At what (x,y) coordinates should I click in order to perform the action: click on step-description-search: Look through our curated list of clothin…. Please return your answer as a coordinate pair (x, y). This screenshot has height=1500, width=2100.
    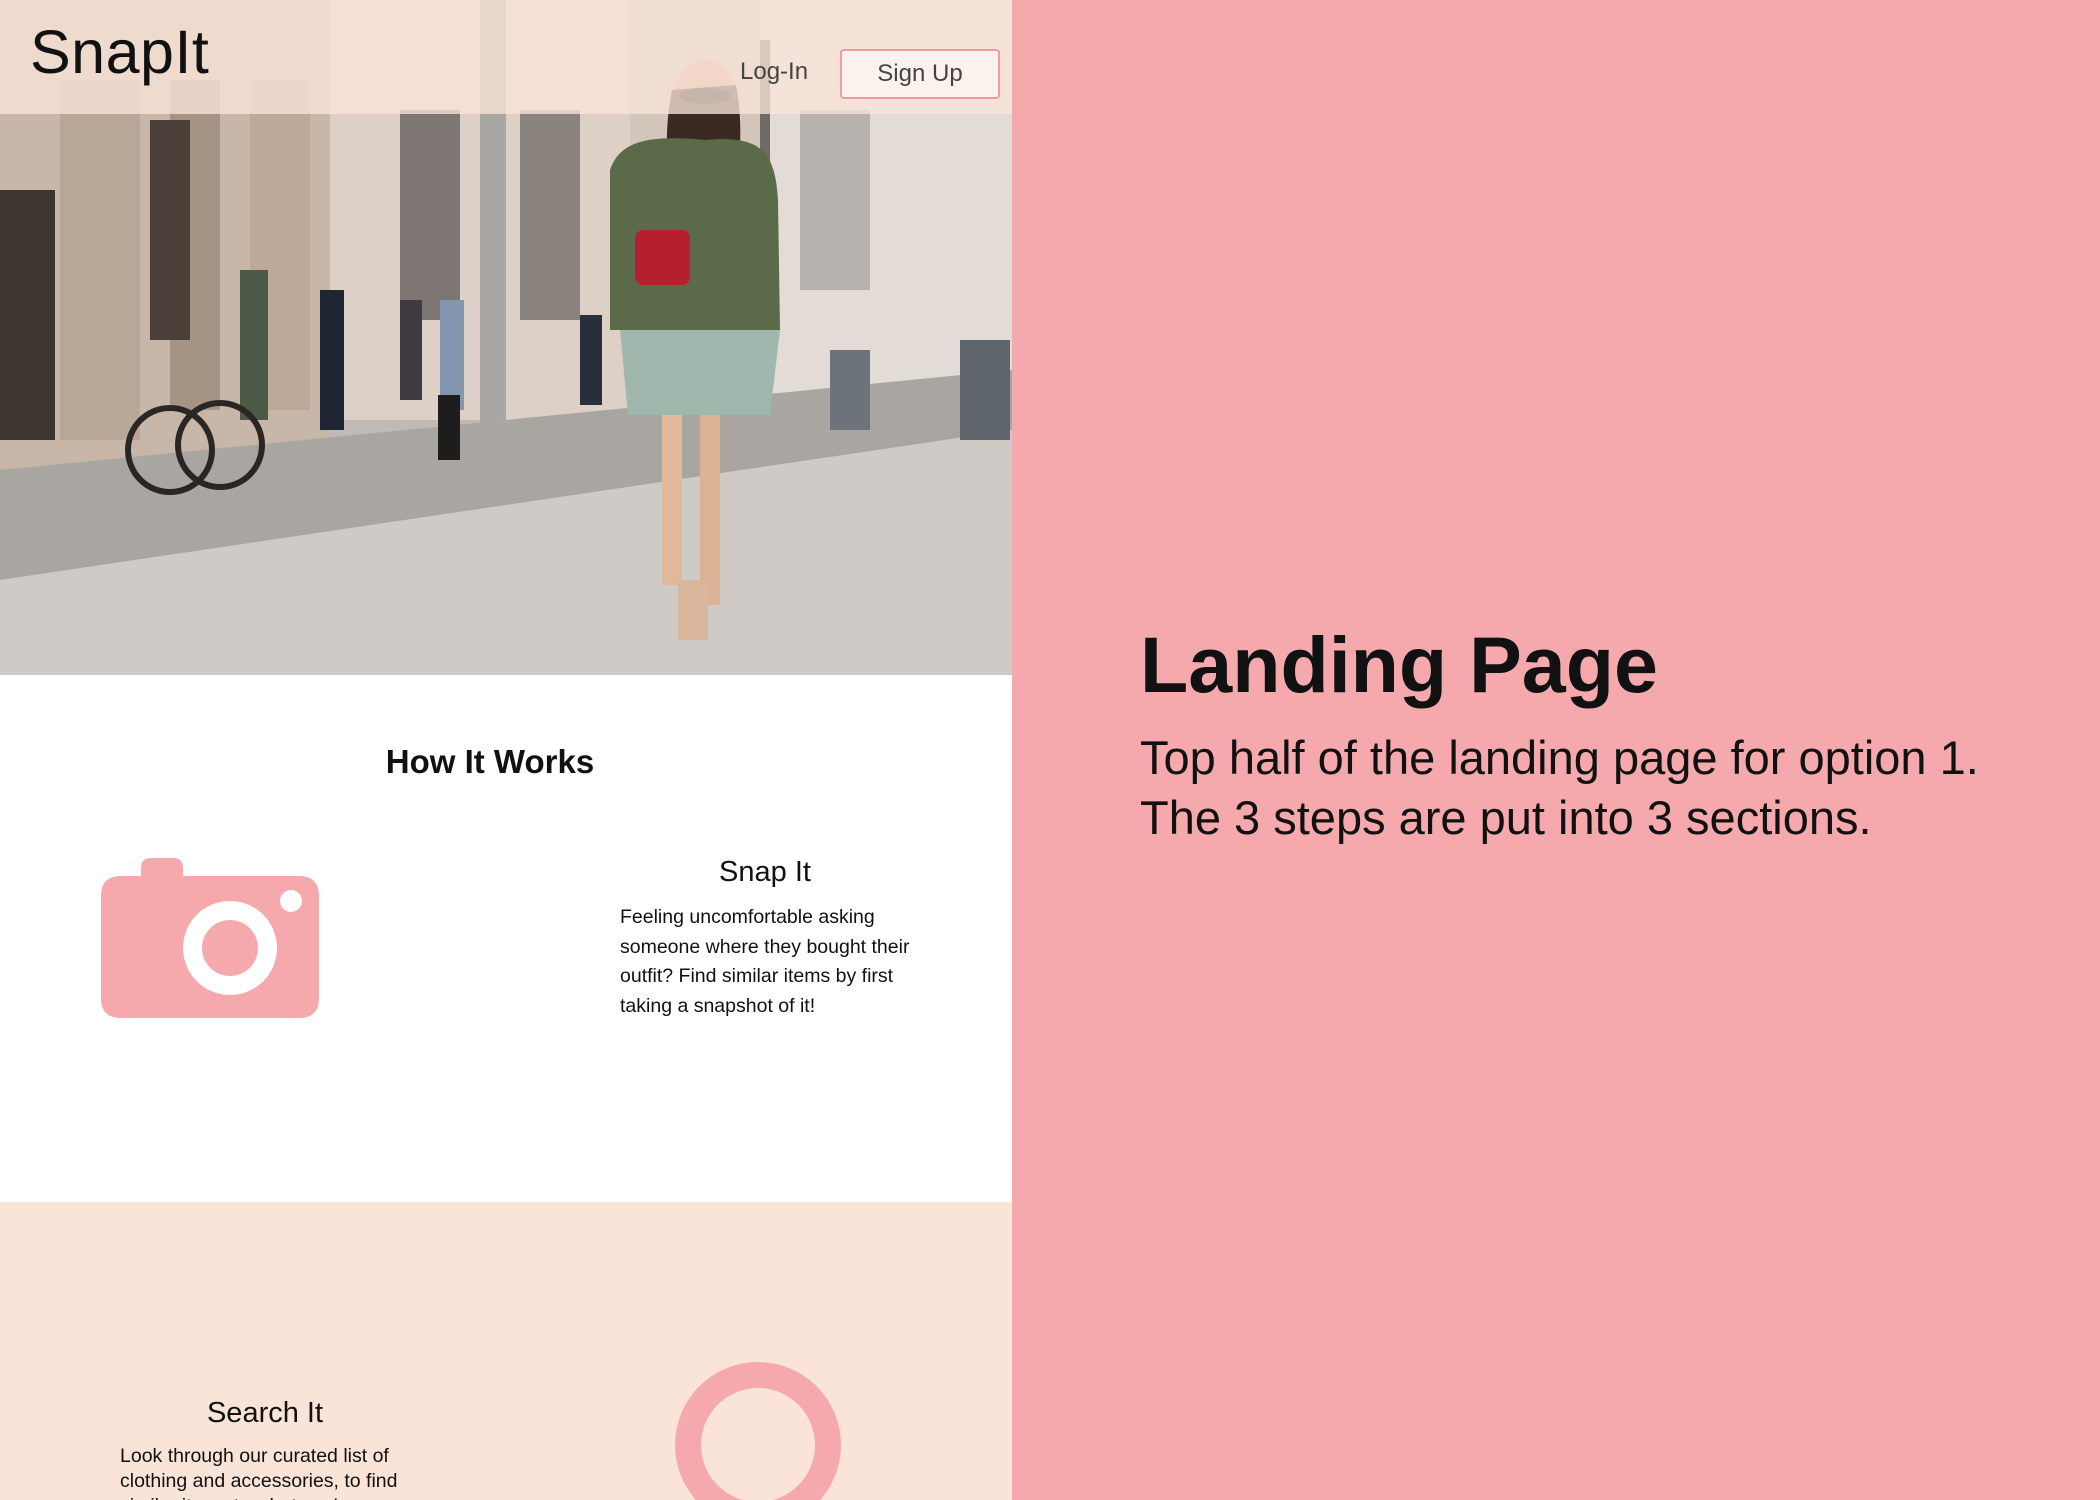
    Looking at the image, I should click on (259, 1472).